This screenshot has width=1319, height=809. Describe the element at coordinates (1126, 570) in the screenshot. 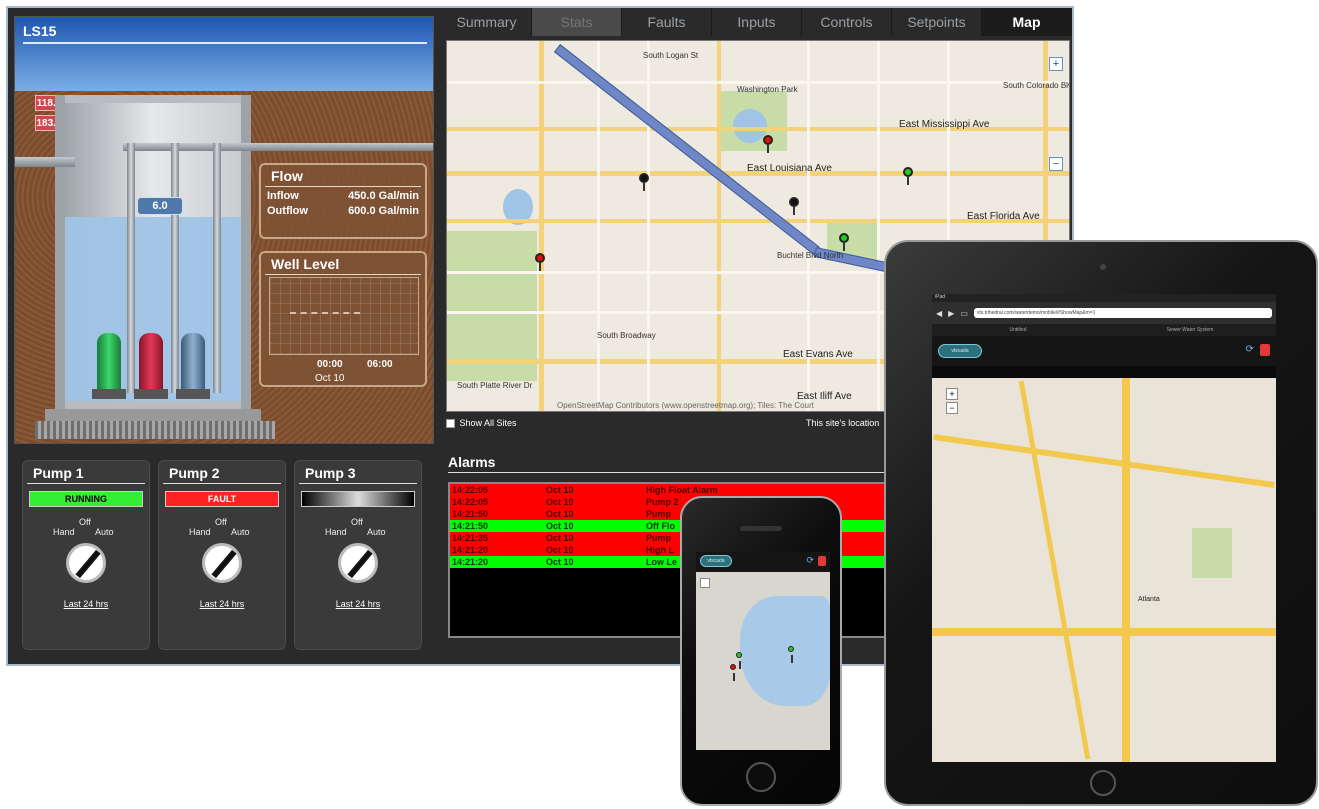

I see `ipad-highway-vertical` at that location.